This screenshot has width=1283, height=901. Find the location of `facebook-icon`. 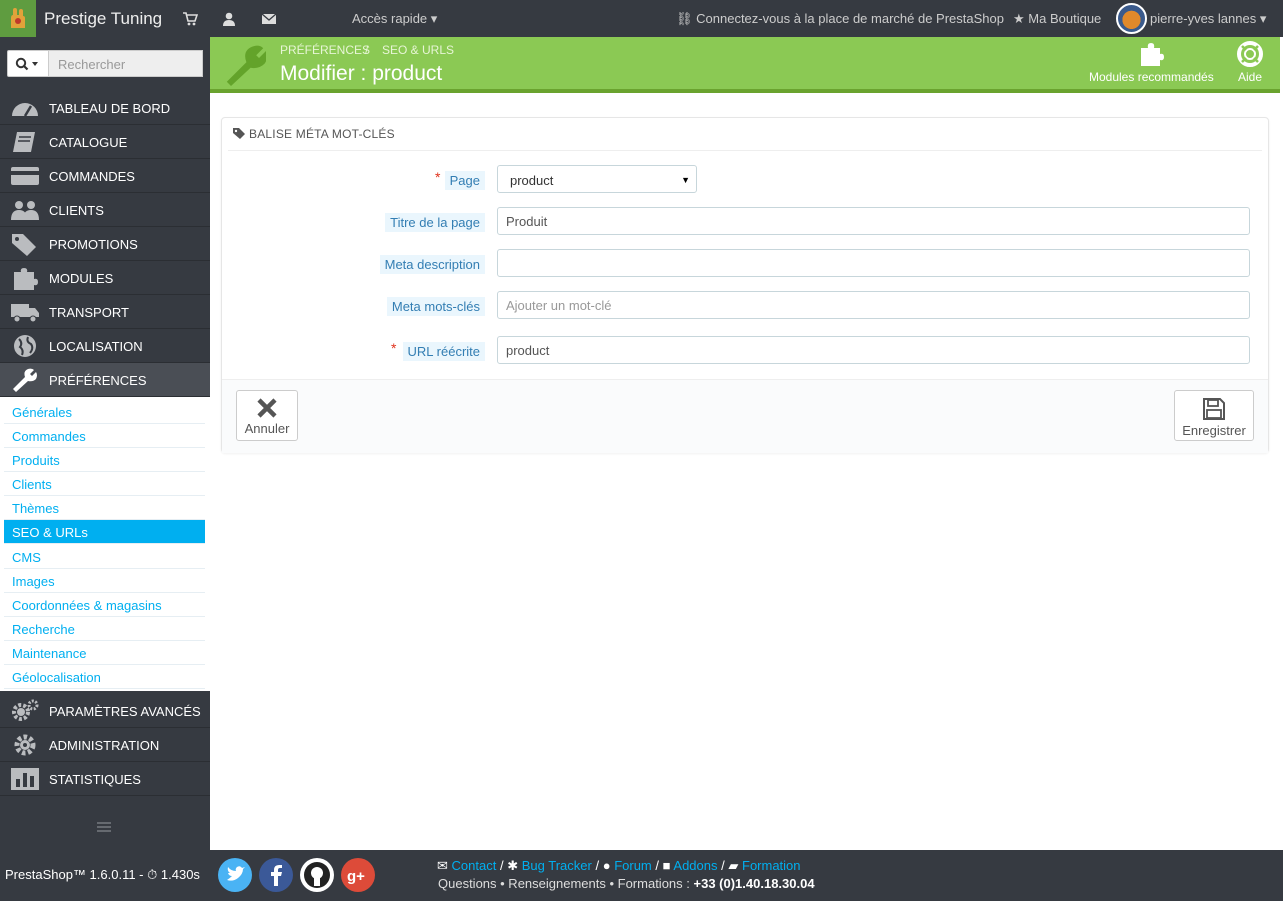

facebook-icon is located at coordinates (276, 875).